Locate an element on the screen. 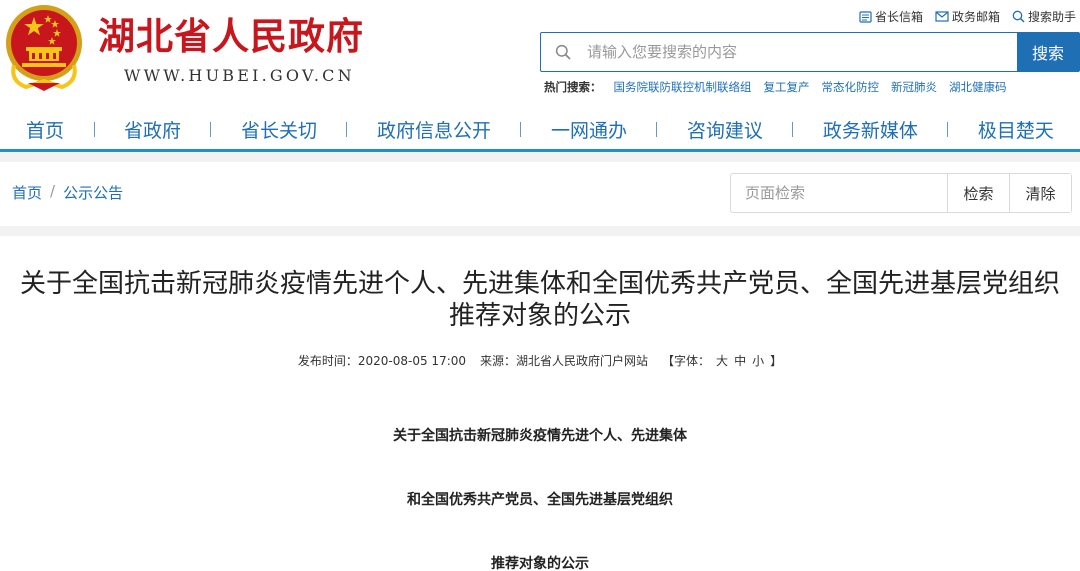  breadcrumb-bar: 首页 / 公示公告 检索 清除 is located at coordinates (540, 194).